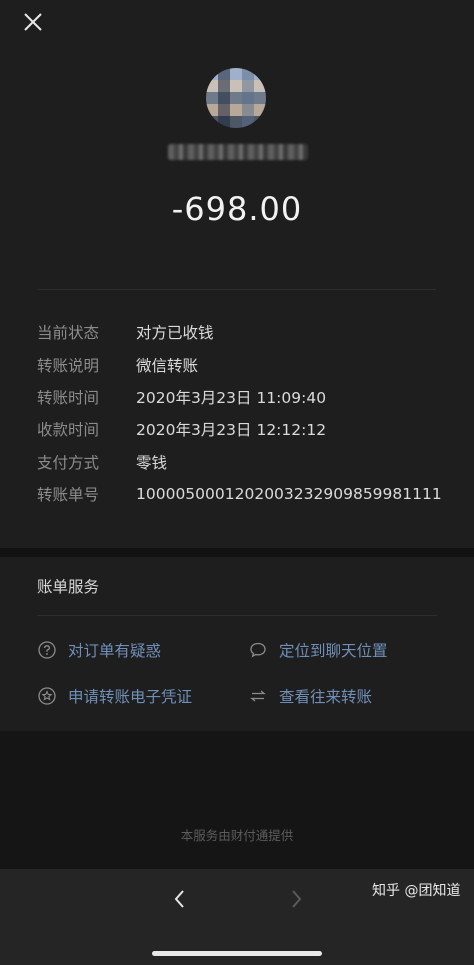  What do you see at coordinates (247, 364) in the screenshot?
I see `detail-row-note: 转账说明 微信转账` at bounding box center [247, 364].